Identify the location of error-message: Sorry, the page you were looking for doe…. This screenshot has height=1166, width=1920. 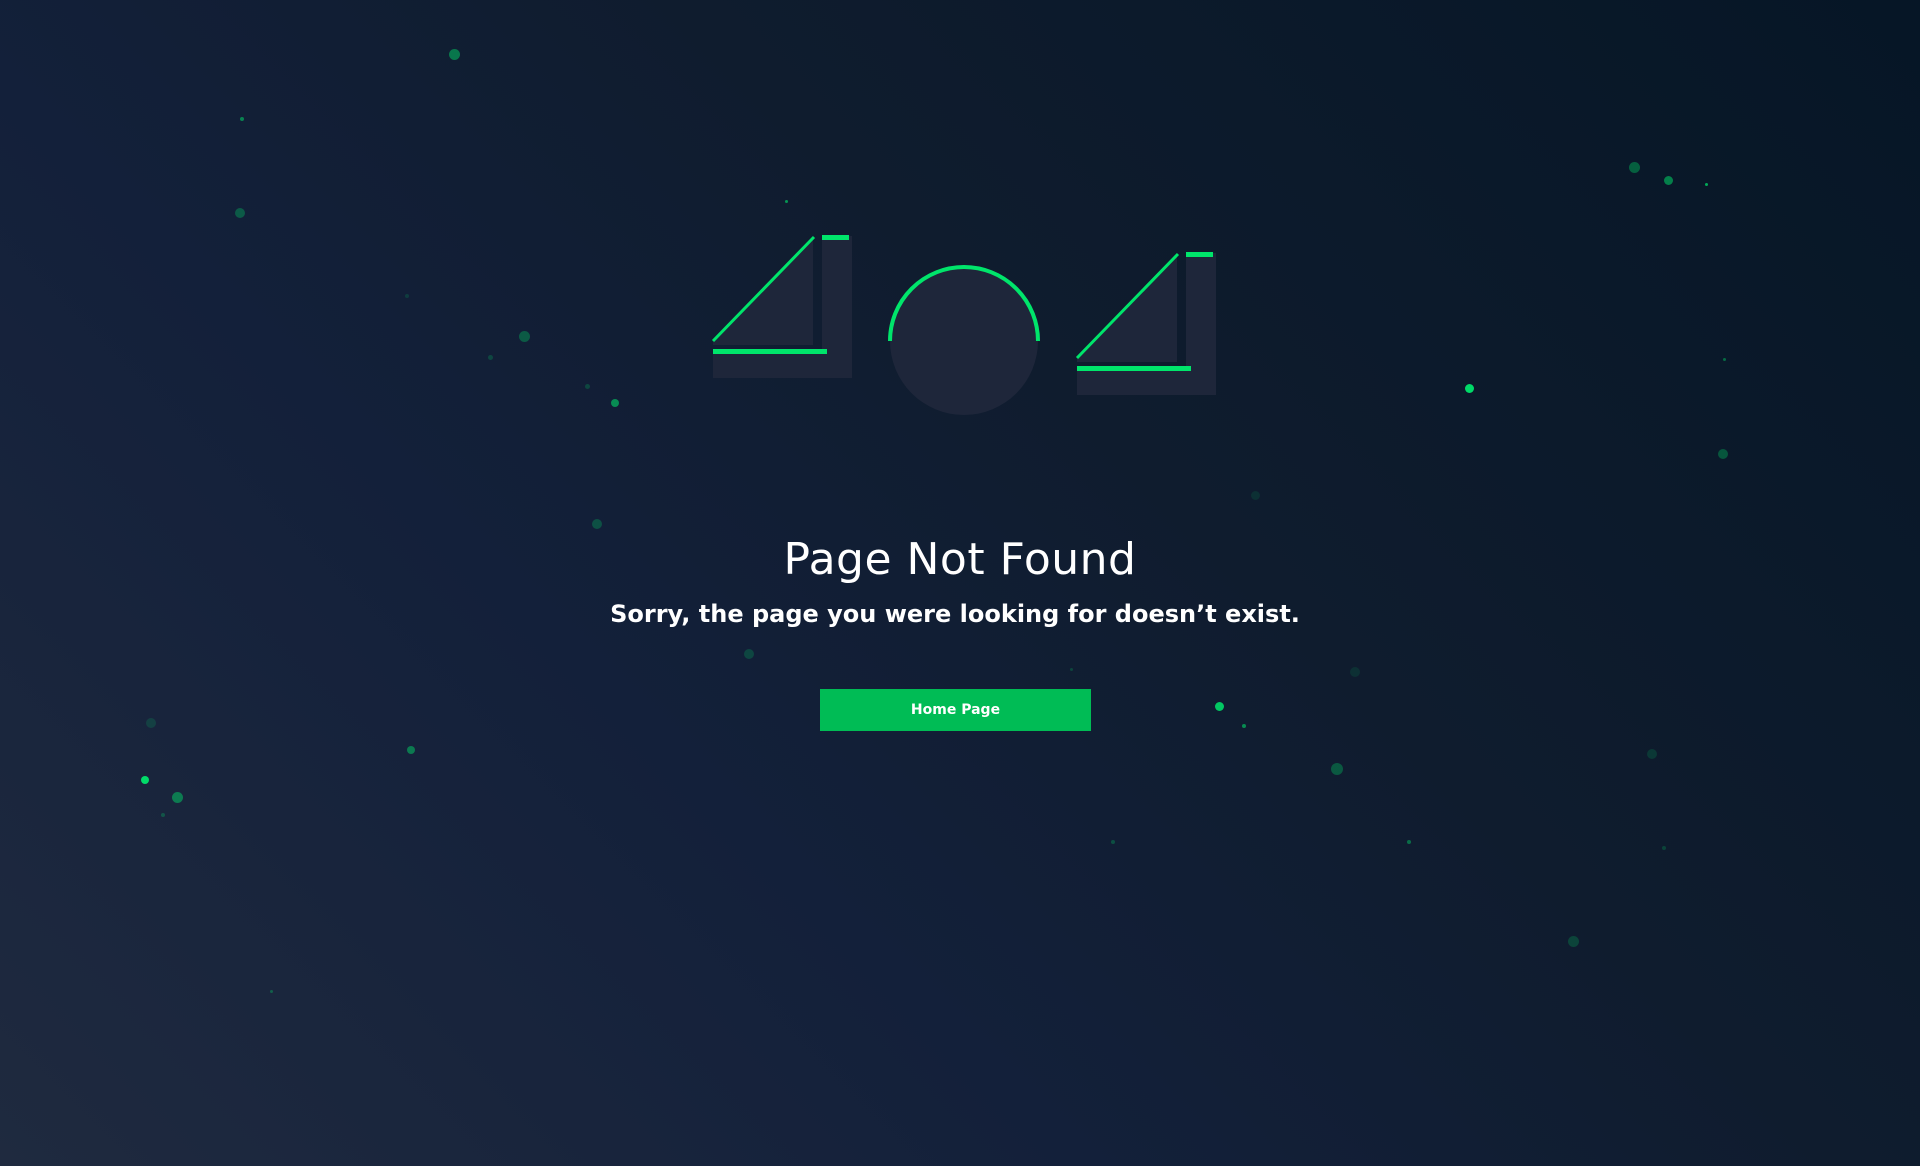
(955, 614).